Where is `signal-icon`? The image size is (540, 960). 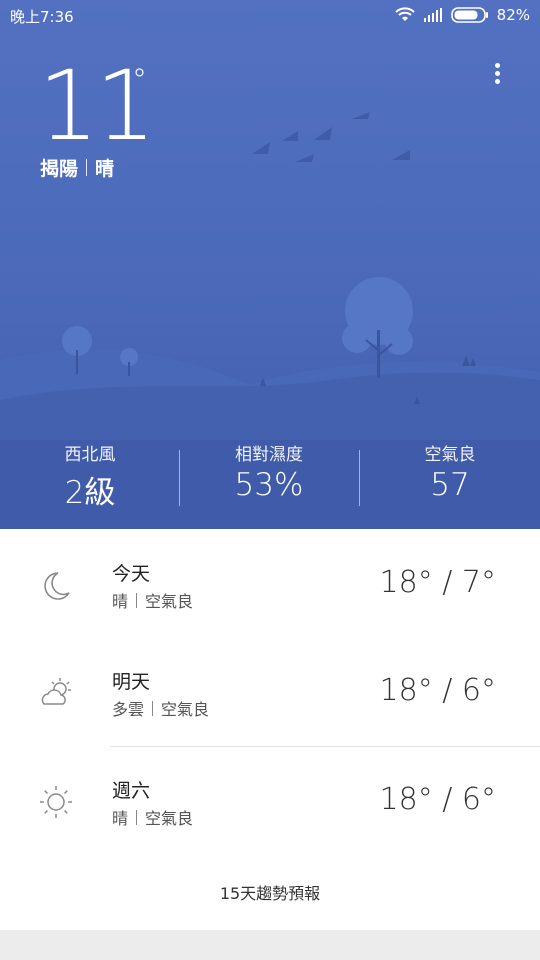
signal-icon is located at coordinates (432, 15).